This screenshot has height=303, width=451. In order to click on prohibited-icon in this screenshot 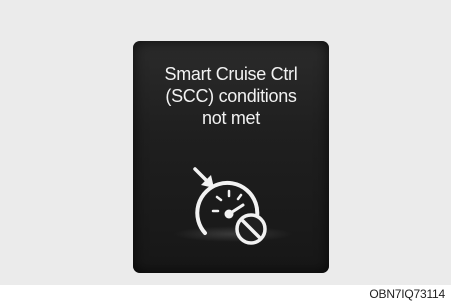, I will do `click(251, 229)`.